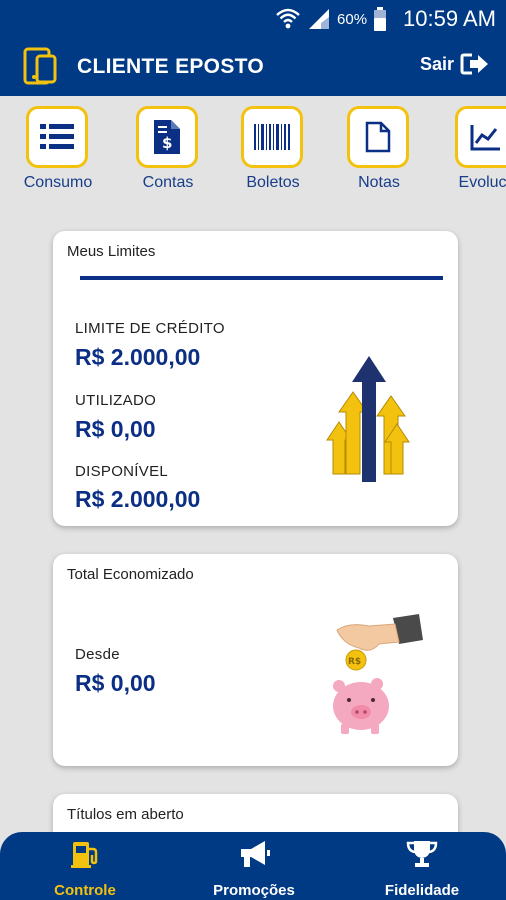 Image resolution: width=506 pixels, height=900 pixels. What do you see at coordinates (253, 19) in the screenshot?
I see `status-bar: 60% 10:59 AM` at bounding box center [253, 19].